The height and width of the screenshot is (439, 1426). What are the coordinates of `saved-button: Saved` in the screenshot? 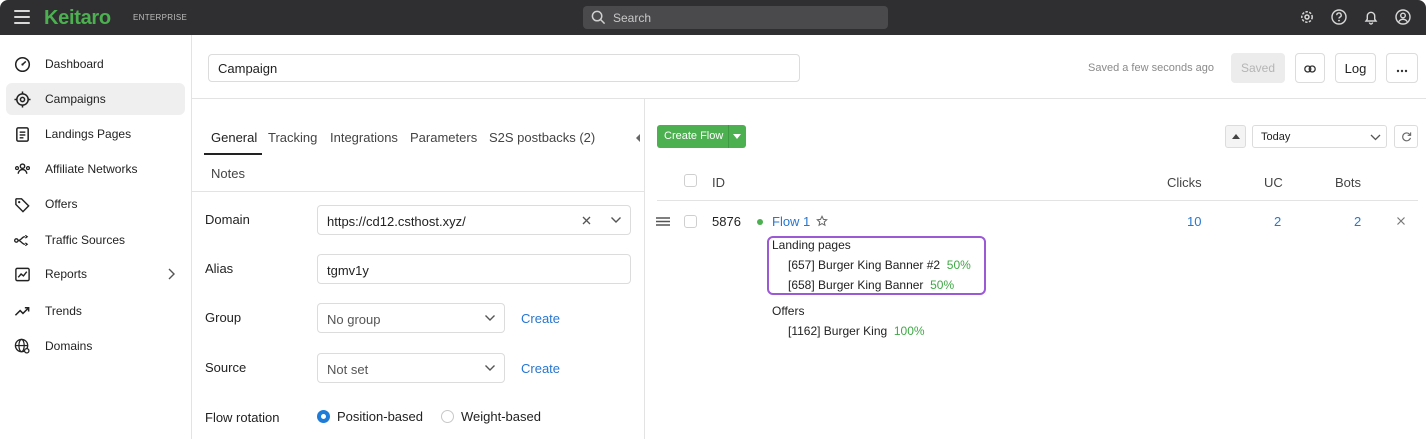 It's located at (1258, 68).